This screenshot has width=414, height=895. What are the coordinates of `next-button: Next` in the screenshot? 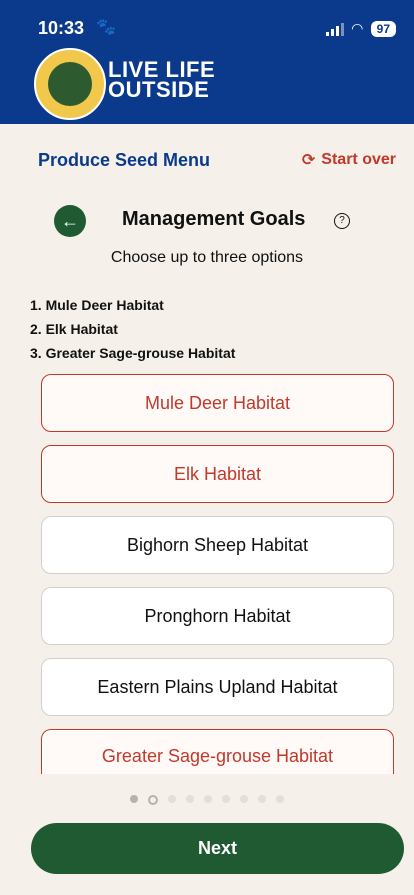 It's located at (217, 848).